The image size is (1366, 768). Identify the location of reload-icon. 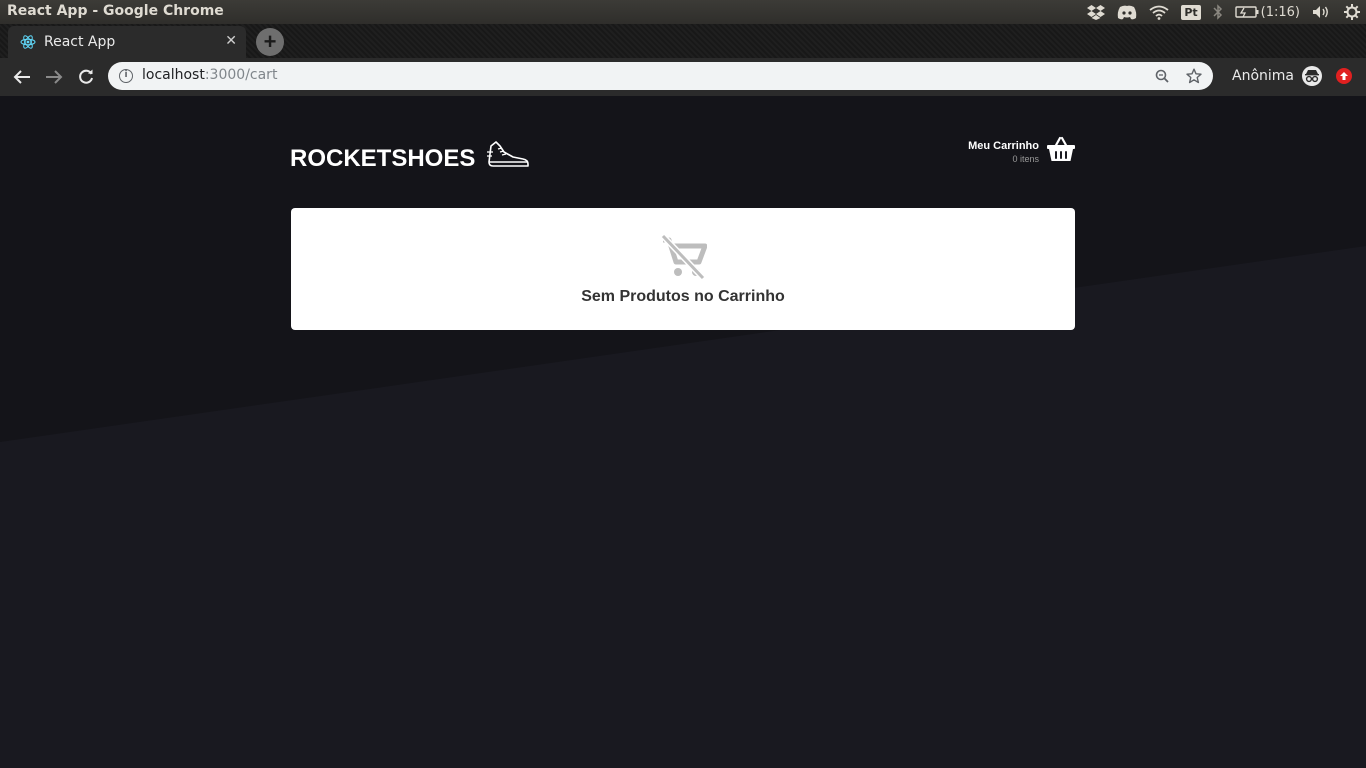
(86, 76).